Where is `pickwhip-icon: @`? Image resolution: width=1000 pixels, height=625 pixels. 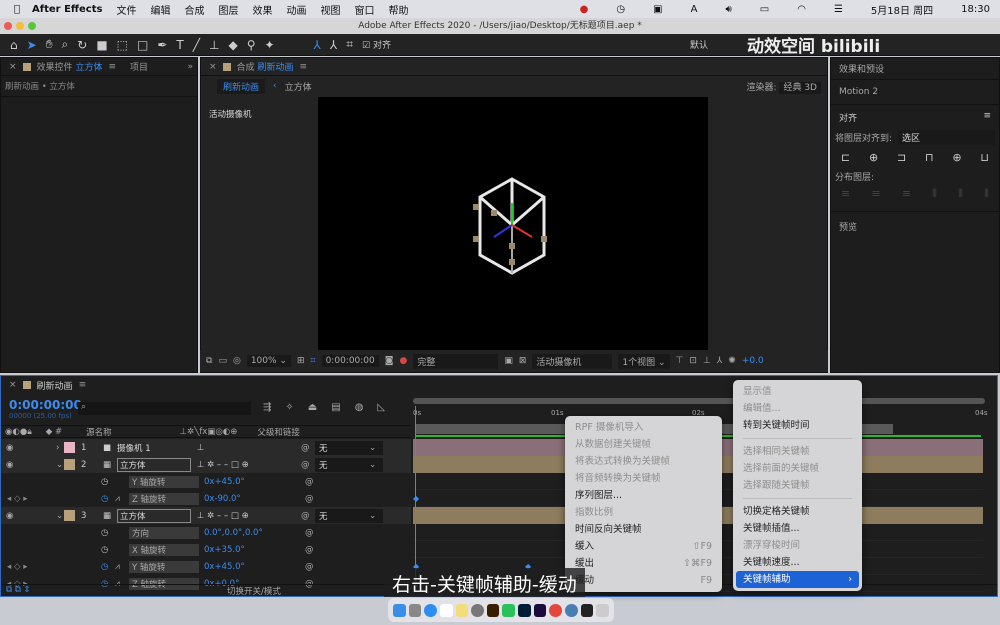 pickwhip-icon: @ is located at coordinates (308, 465).